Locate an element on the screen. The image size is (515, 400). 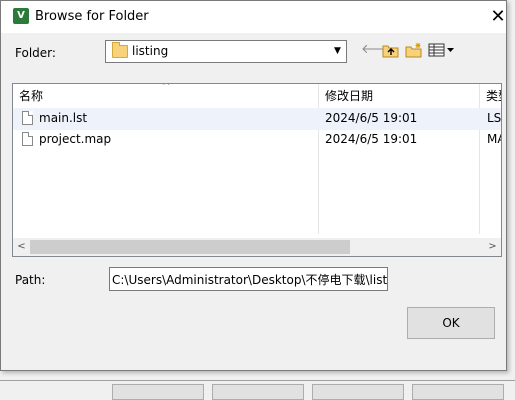
file-name: main.lst is located at coordinates (63, 118).